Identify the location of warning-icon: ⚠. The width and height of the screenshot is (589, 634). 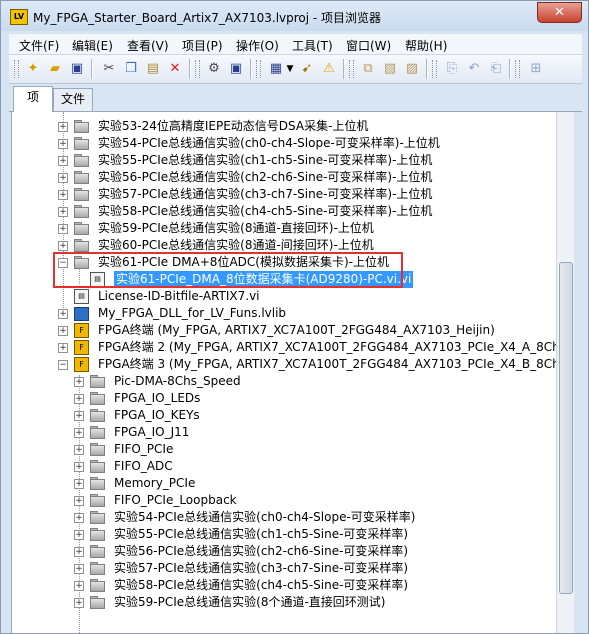
(329, 69).